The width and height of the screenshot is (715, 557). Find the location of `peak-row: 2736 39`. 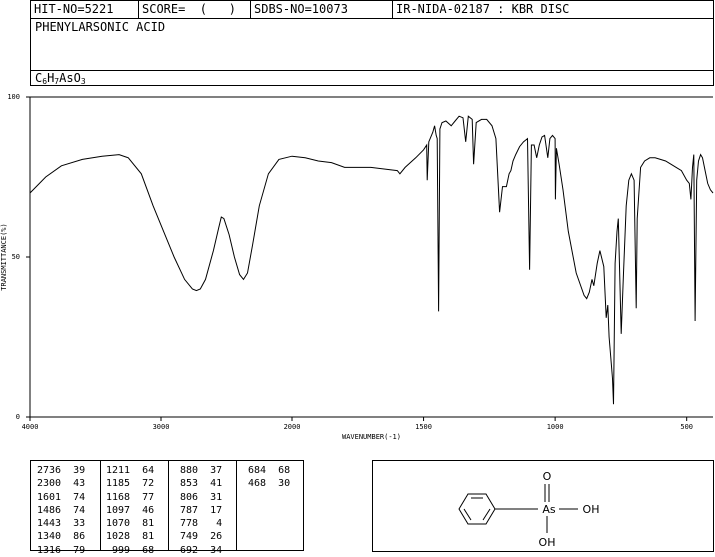

peak-row: 2736 39 is located at coordinates (61, 470).